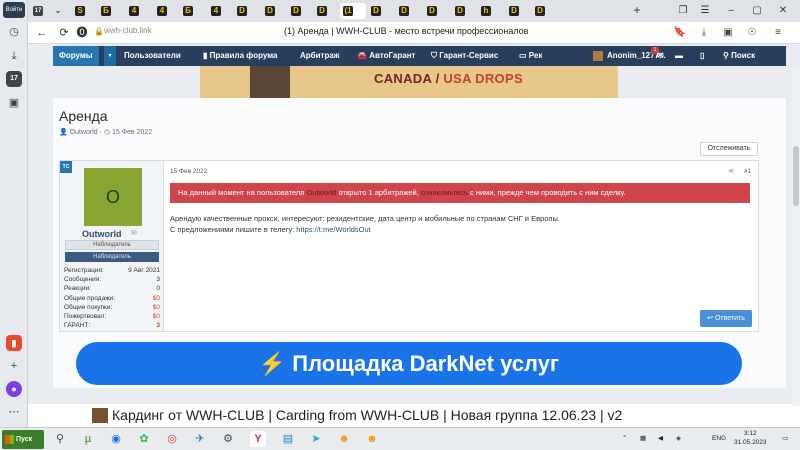  Describe the element at coordinates (409, 363) in the screenshot. I see `darknet-ad-banner: ⚡ Площадка DarkNet услуг` at that location.